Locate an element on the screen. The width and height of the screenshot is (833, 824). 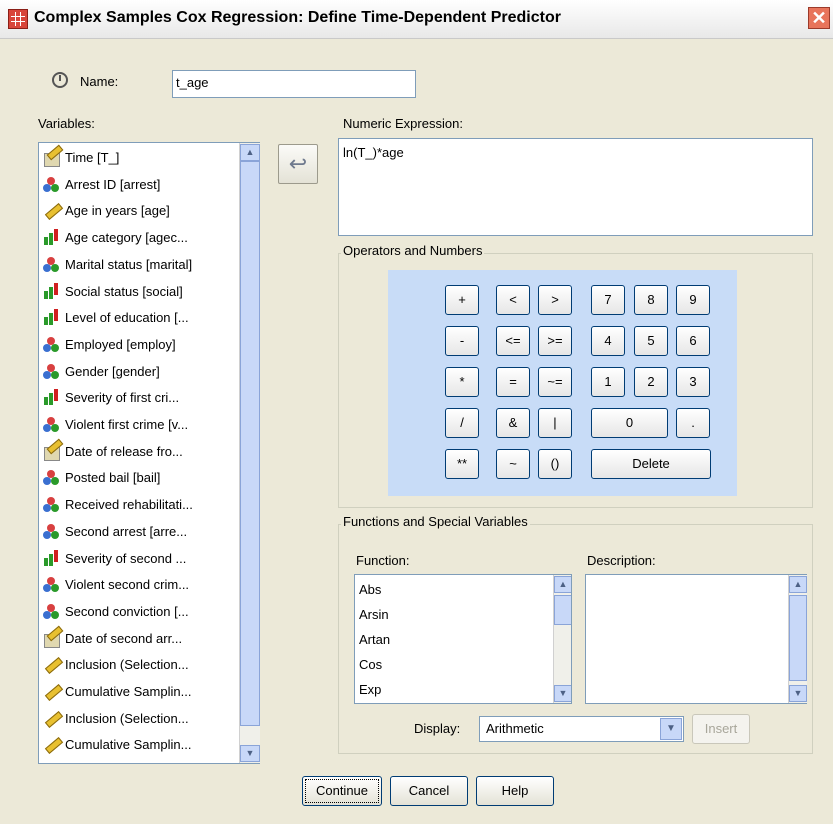
name-input: t_age is located at coordinates (294, 84).